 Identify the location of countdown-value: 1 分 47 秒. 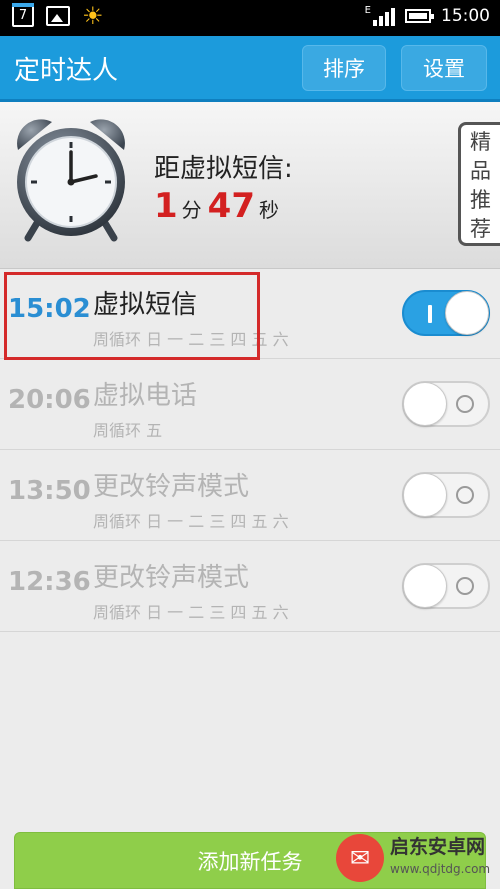
(219, 206).